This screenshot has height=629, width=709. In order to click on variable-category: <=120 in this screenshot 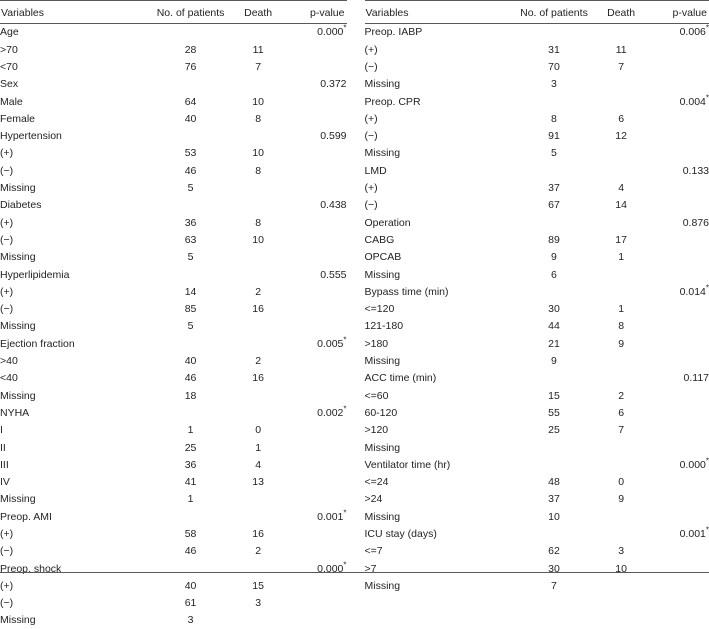, I will do `click(438, 309)`.